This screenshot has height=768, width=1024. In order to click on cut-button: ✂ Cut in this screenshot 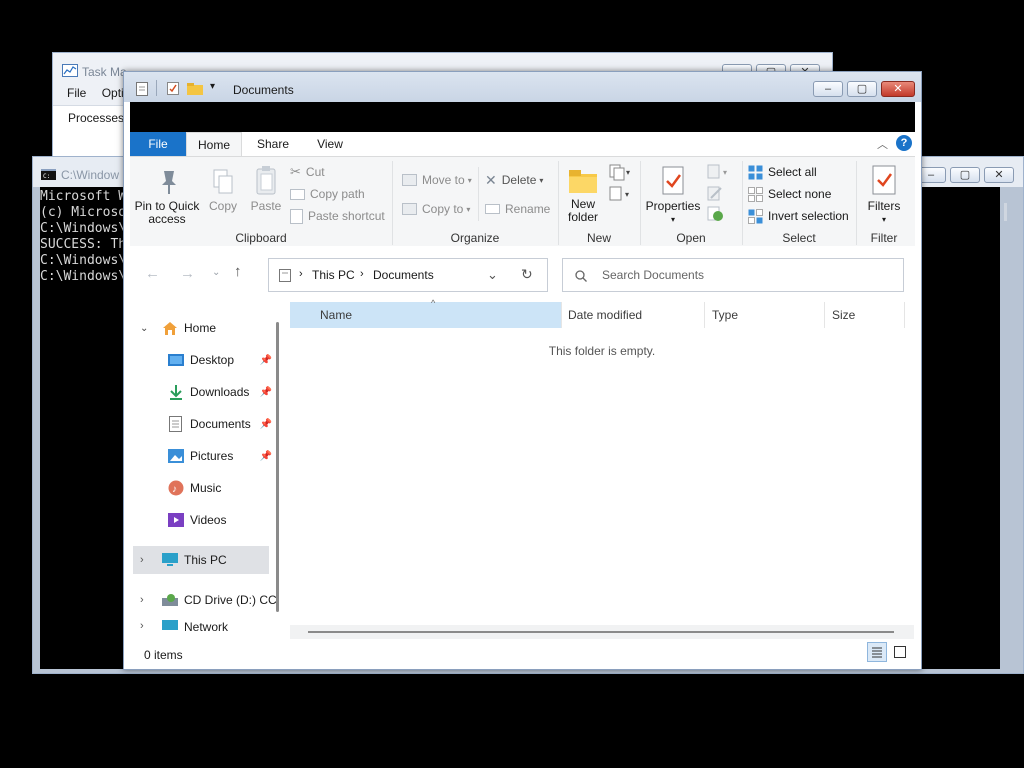, I will do `click(307, 172)`.